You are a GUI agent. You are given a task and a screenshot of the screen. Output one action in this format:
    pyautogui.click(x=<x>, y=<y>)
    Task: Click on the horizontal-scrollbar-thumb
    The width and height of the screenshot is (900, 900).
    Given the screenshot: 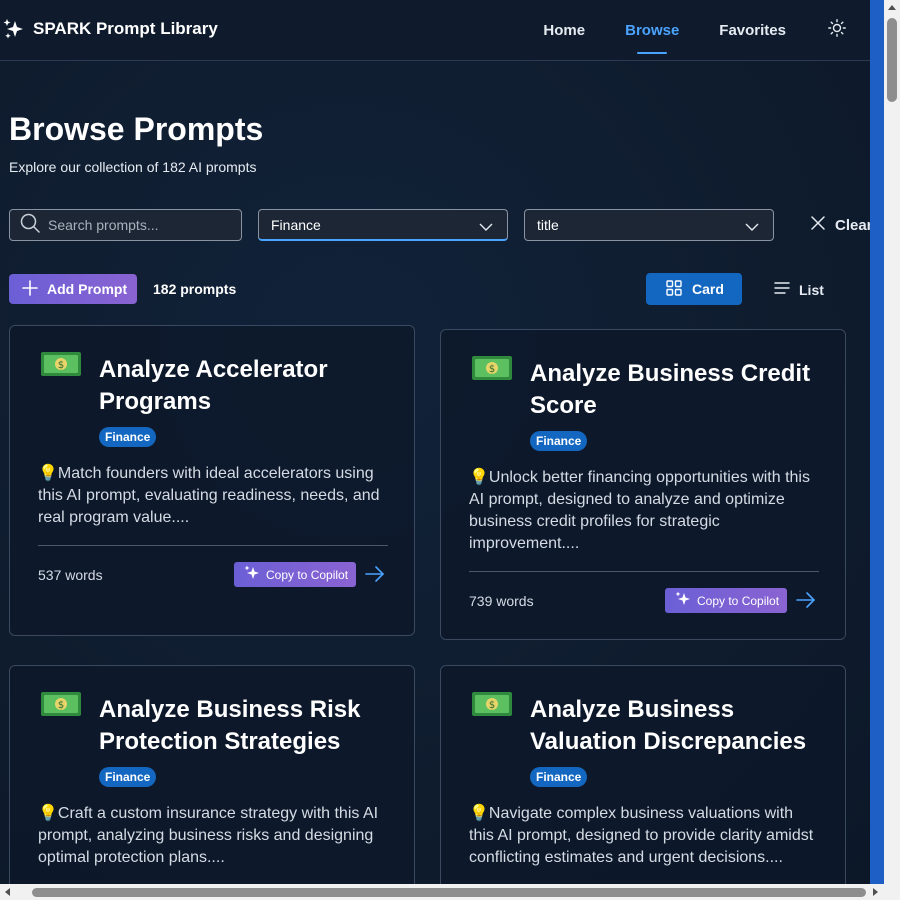 What is the action you would take?
    pyautogui.click(x=449, y=892)
    